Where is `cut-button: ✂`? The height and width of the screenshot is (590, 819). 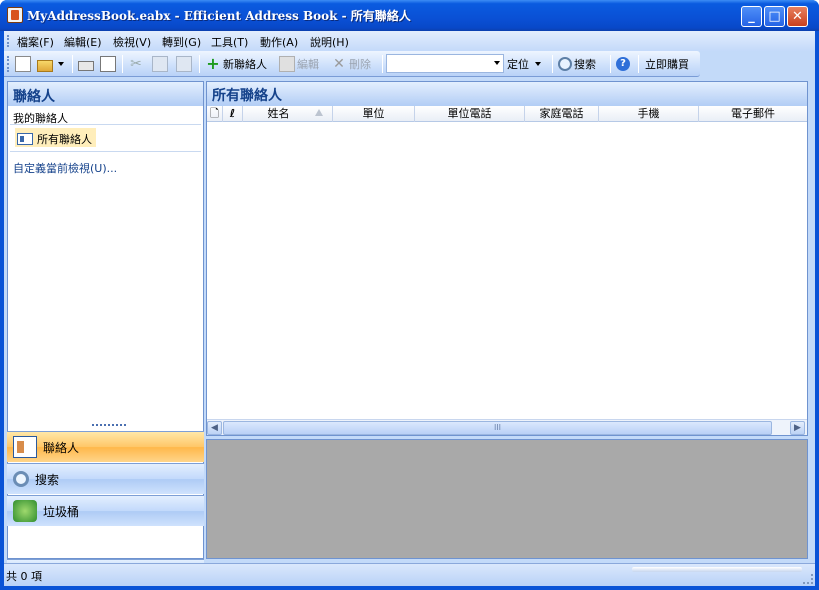
cut-button: ✂ is located at coordinates (137, 64).